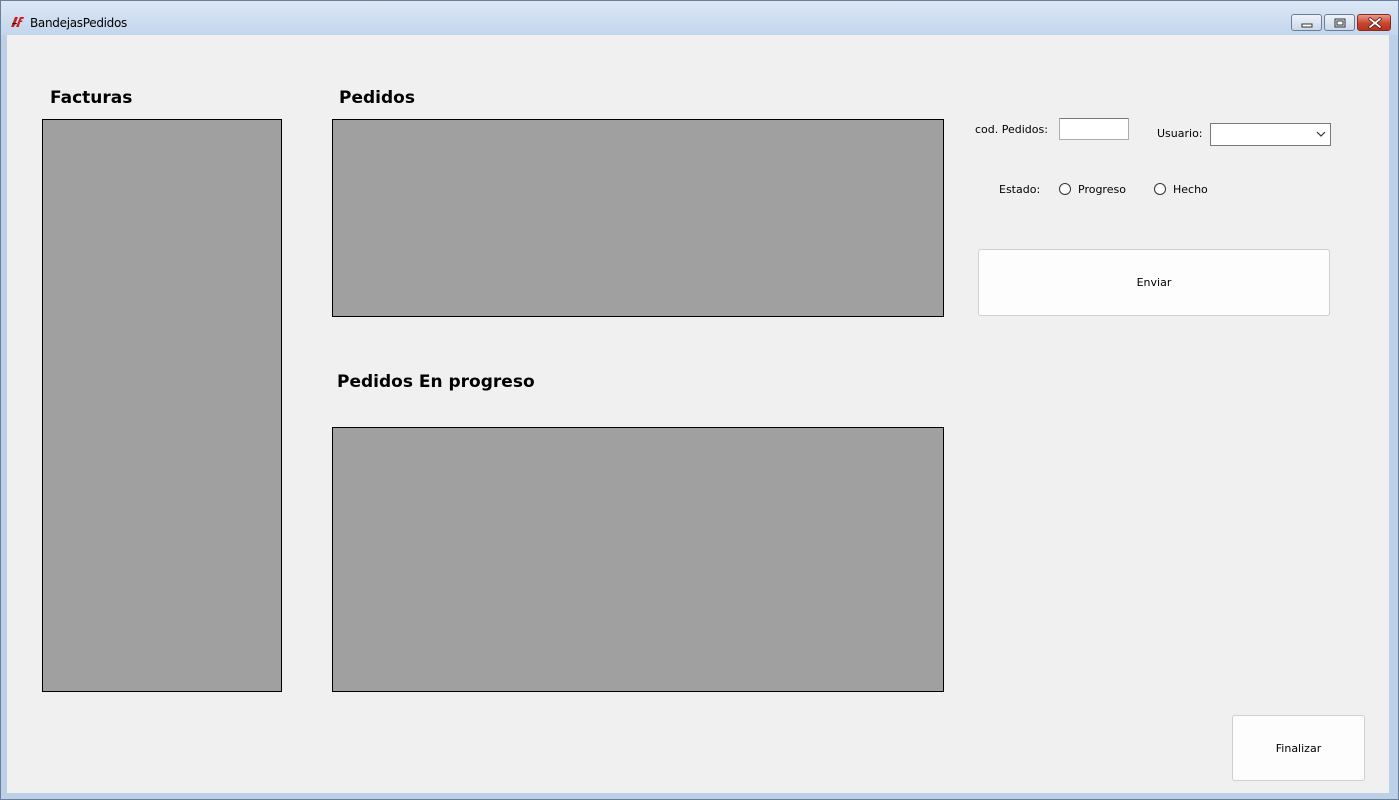 Image resolution: width=1399 pixels, height=800 pixels. I want to click on progreso-radio-label: Progreso, so click(1102, 189).